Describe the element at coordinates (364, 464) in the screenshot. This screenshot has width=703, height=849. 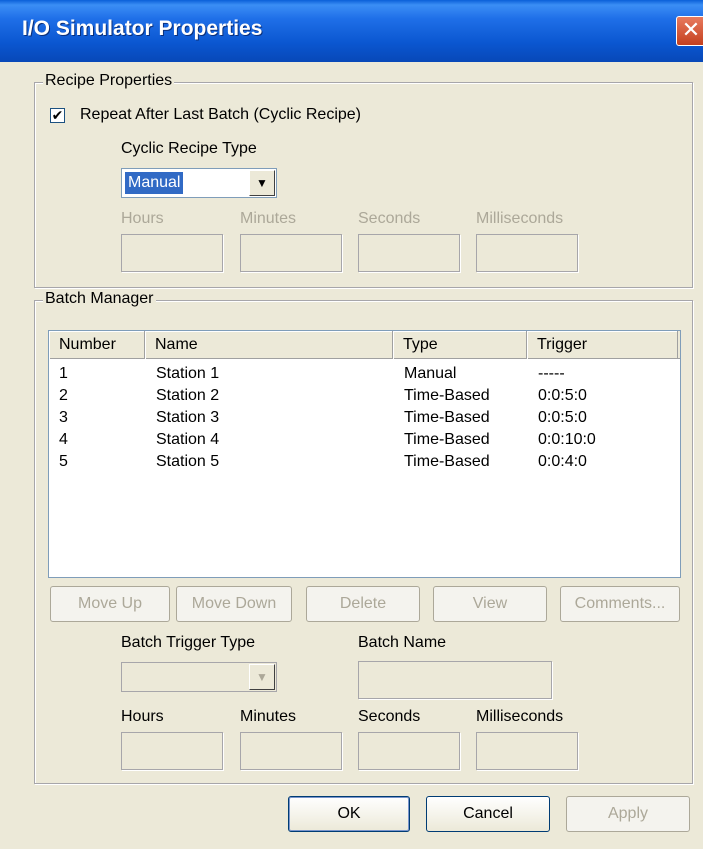
I see `table-row: 5 Station 5 Time-Based 0:0:4:0` at that location.